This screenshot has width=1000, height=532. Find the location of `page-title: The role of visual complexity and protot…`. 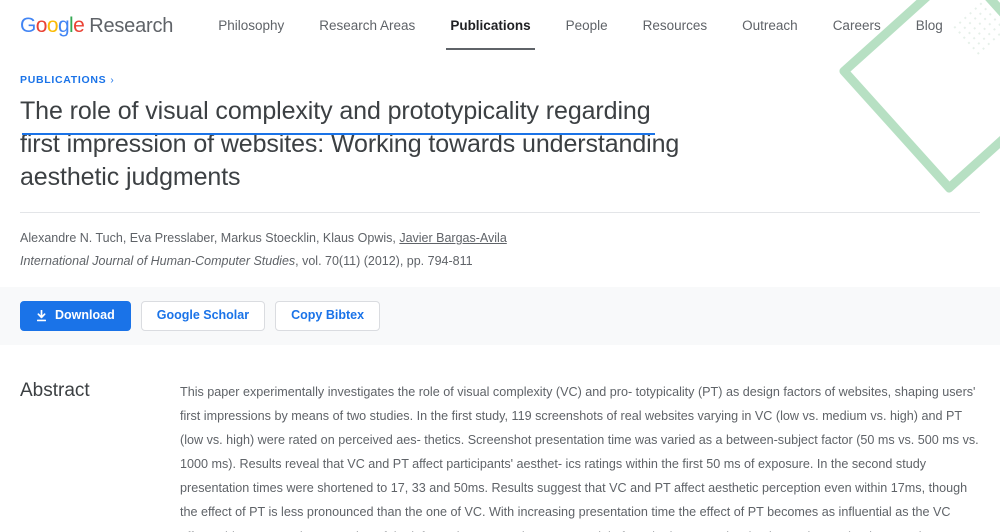

page-title: The role of visual complexity and protot… is located at coordinates (350, 144).